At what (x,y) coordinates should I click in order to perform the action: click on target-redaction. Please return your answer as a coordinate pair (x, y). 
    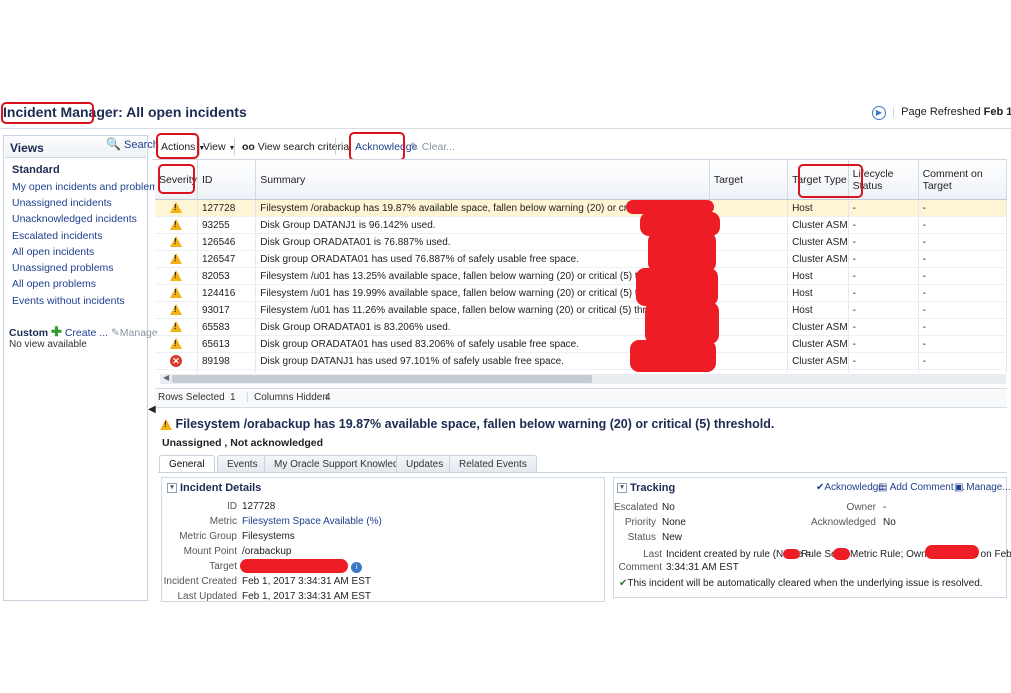
    Looking at the image, I should click on (673, 356).